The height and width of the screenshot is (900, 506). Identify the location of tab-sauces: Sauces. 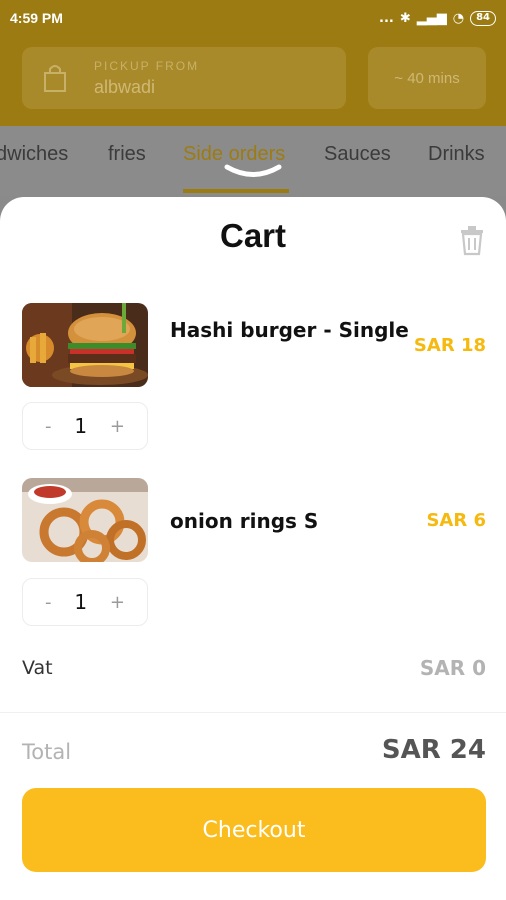
(357, 154).